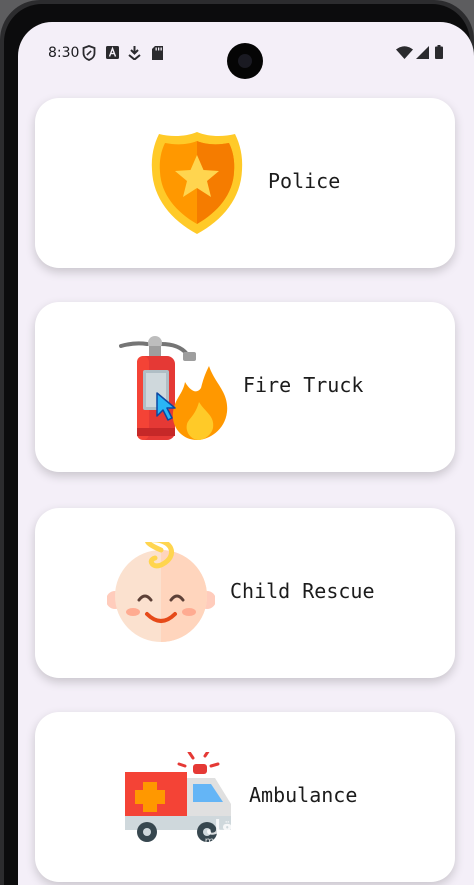 Image resolution: width=474 pixels, height=885 pixels. What do you see at coordinates (404, 52) in the screenshot?
I see `wifi-icon` at bounding box center [404, 52].